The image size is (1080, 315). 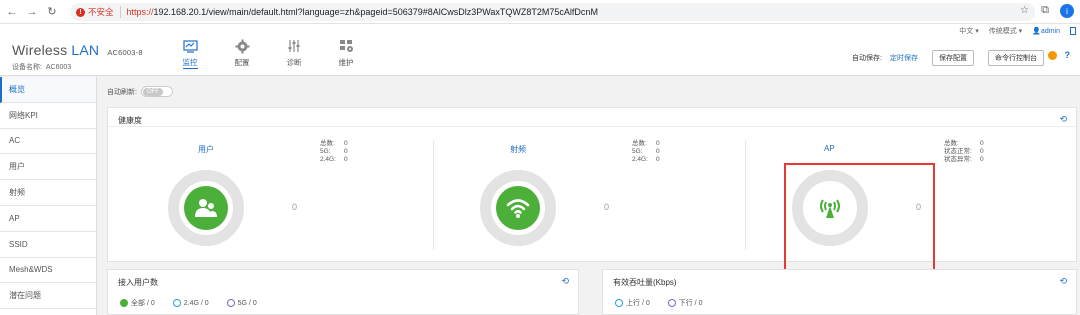 What do you see at coordinates (318, 195) in the screenshot?
I see `metric-users: 用户 0 总数: 0 5G: 0 2.4G: 0` at bounding box center [318, 195].